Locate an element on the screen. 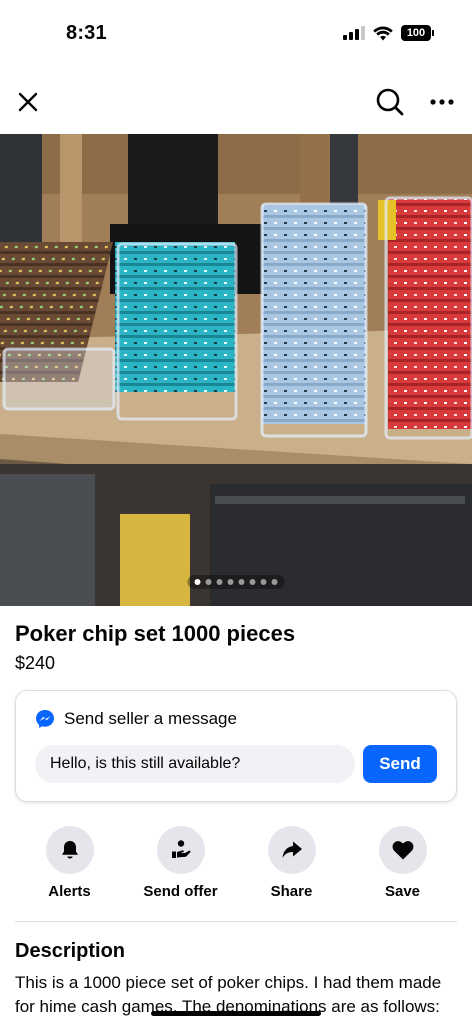 Image resolution: width=472 pixels, height=1024 pixels. description-title: Description is located at coordinates (70, 951).